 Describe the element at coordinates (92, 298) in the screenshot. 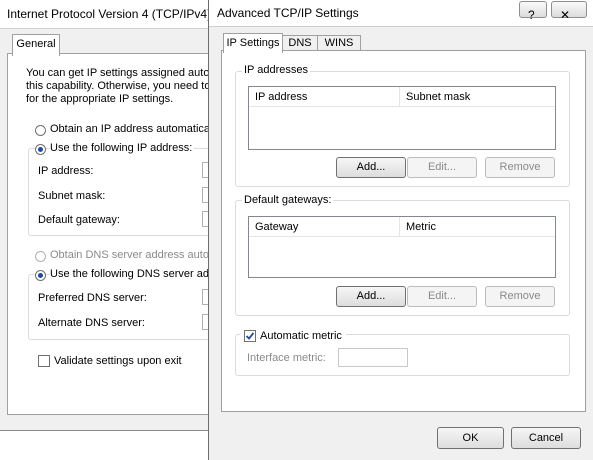

I see `preferred-dns-label: Preferred DNS server:` at that location.